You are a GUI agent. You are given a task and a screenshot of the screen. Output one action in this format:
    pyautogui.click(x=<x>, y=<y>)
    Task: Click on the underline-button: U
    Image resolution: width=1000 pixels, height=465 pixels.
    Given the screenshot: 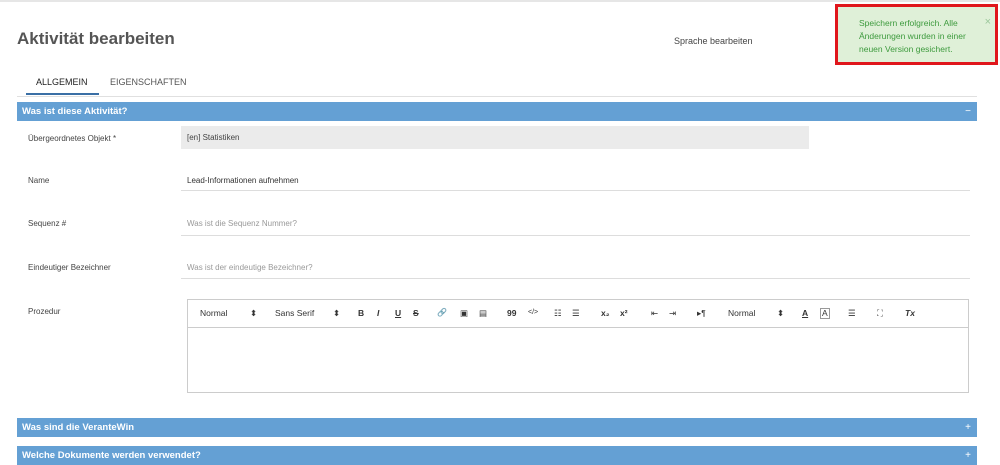 What is the action you would take?
    pyautogui.click(x=398, y=313)
    